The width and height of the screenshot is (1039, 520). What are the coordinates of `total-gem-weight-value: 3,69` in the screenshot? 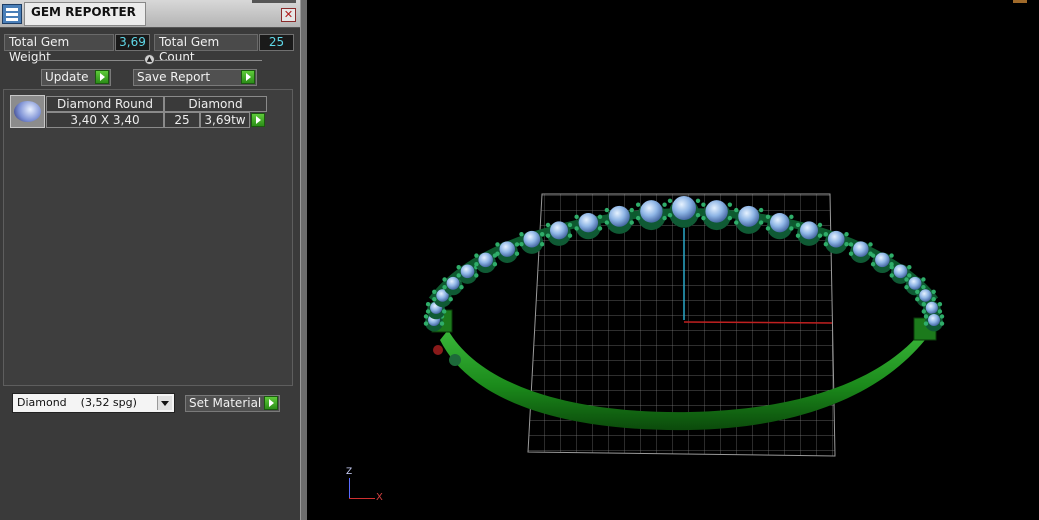 It's located at (132, 42).